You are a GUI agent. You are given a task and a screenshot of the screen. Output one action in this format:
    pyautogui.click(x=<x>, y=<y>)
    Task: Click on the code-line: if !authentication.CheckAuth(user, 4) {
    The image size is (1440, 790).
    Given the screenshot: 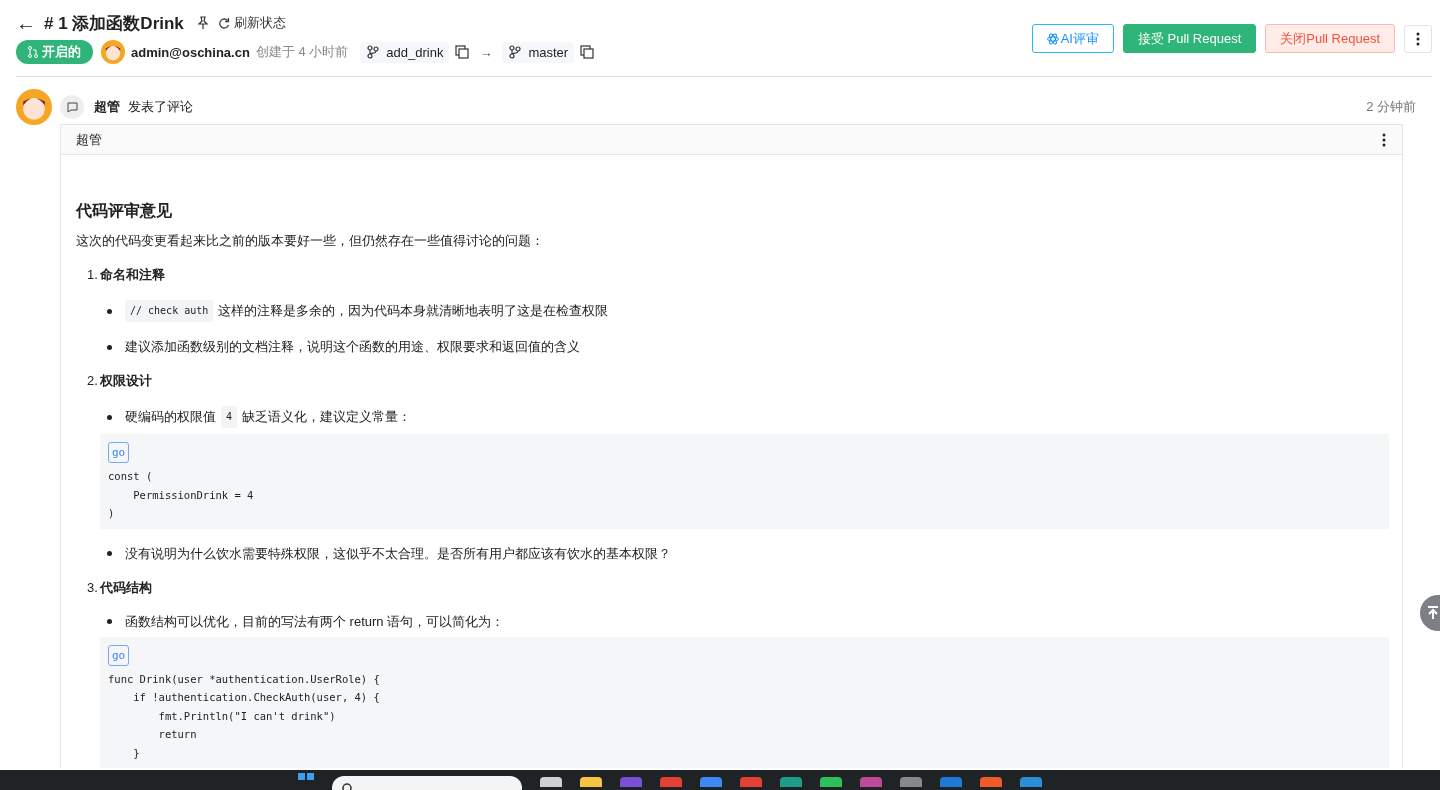 What is the action you would take?
    pyautogui.click(x=256, y=697)
    